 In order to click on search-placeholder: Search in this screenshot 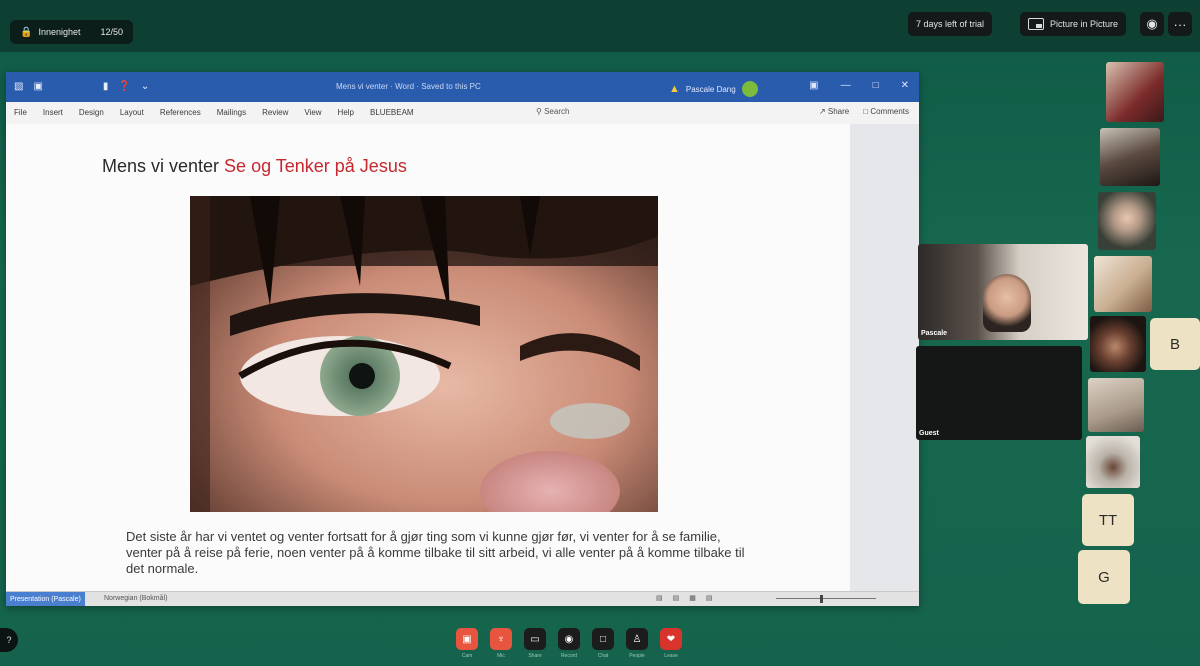, I will do `click(557, 111)`.